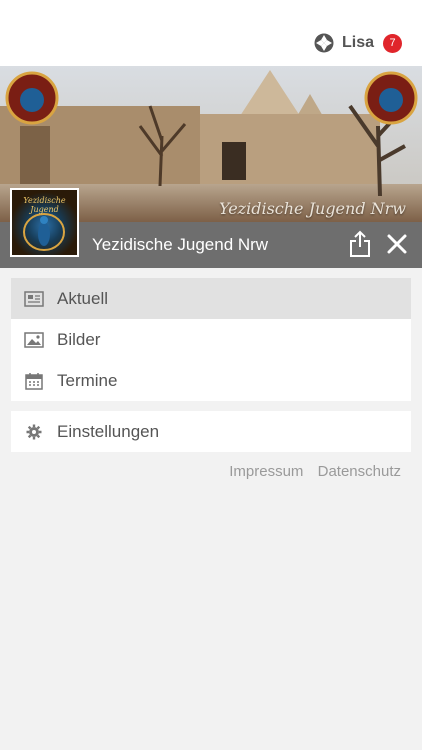  Describe the element at coordinates (211, 380) in the screenshot. I see `menu-item-termine: Termine` at that location.